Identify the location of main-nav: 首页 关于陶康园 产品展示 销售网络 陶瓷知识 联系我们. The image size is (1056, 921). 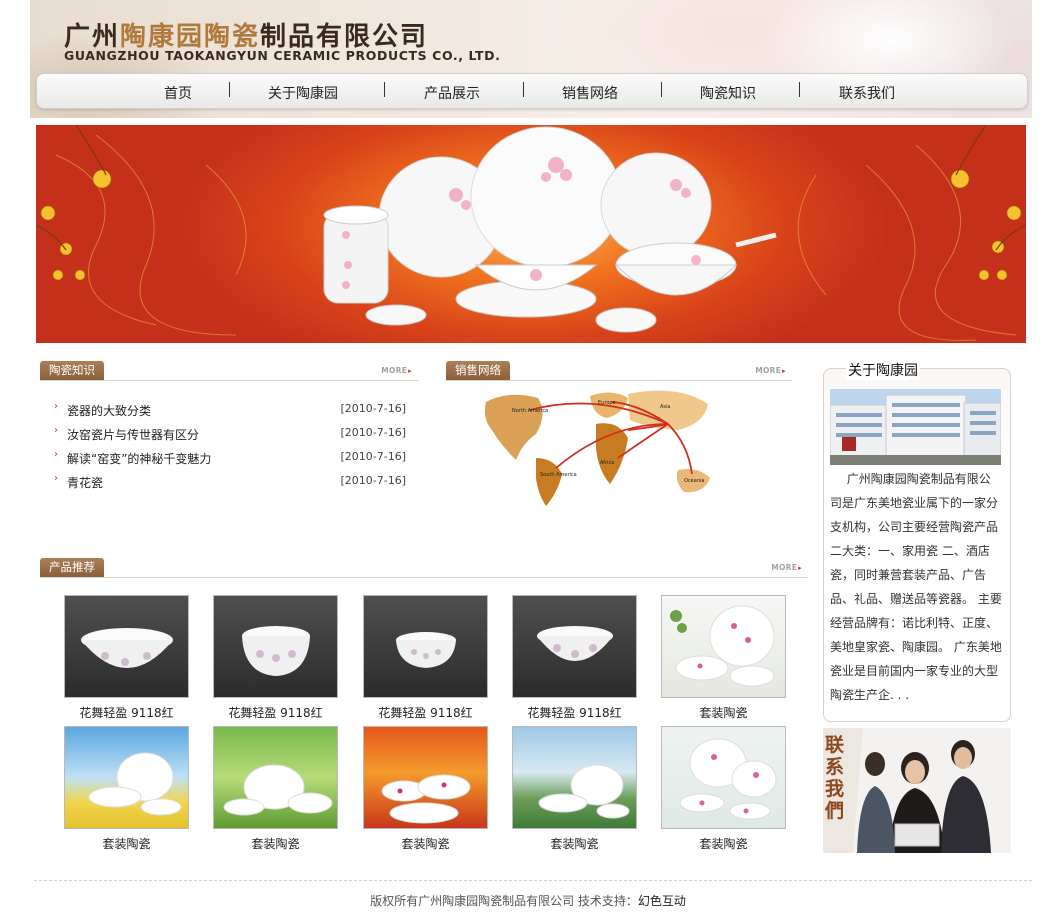
(532, 91).